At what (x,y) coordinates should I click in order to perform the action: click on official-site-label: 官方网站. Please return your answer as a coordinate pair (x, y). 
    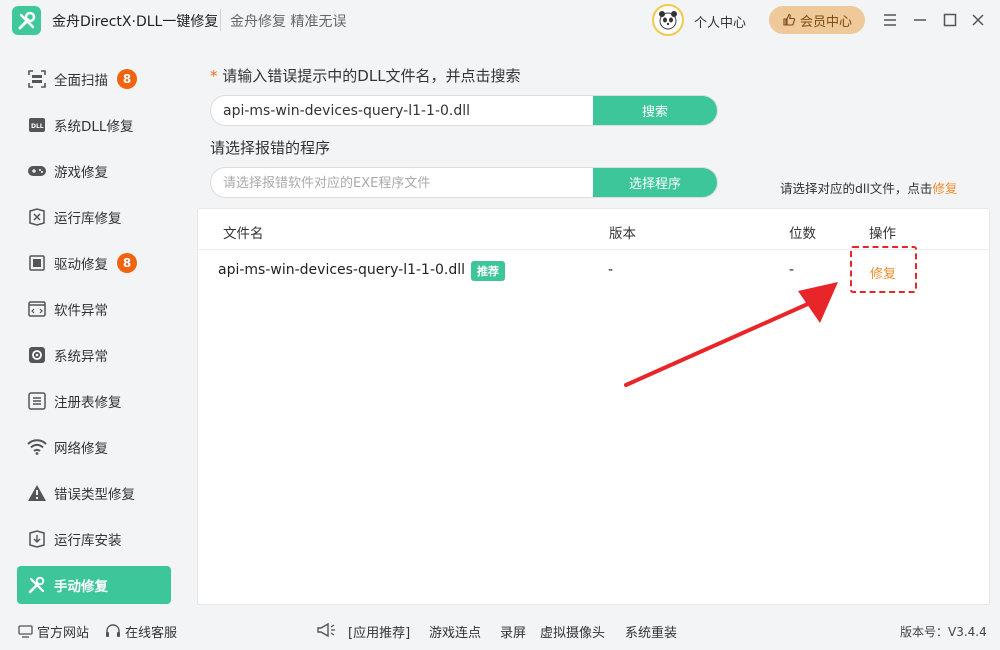
    Looking at the image, I should click on (63, 633).